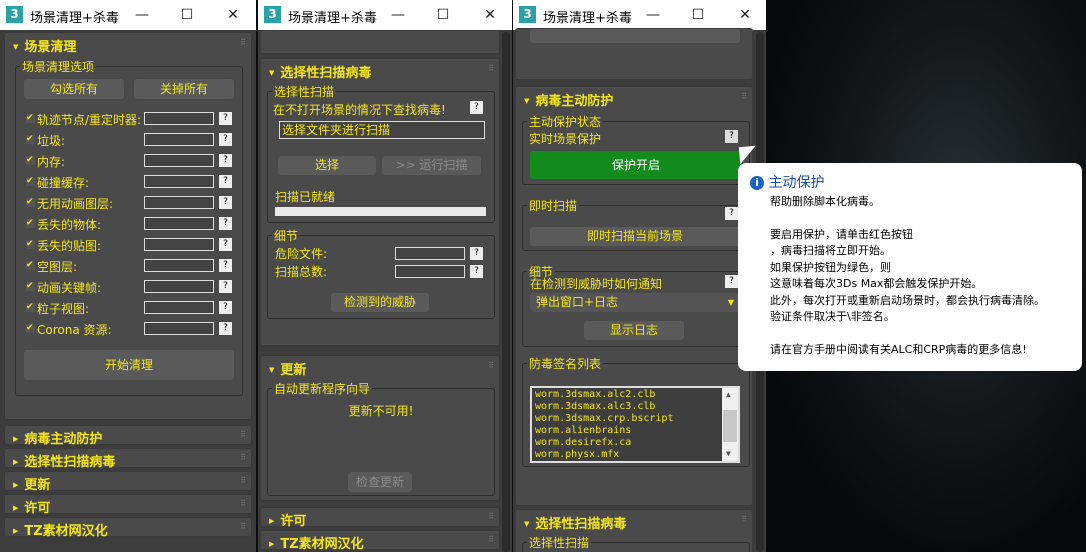 This screenshot has width=1086, height=552. Describe the element at coordinates (728, 395) in the screenshot. I see `scroll-up-icon: ▲` at that location.